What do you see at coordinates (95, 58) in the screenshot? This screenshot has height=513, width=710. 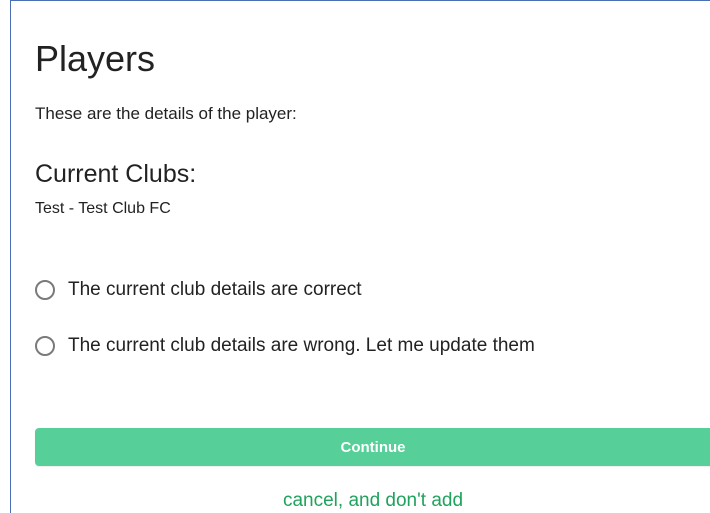 I see `page-title: Players` at bounding box center [95, 58].